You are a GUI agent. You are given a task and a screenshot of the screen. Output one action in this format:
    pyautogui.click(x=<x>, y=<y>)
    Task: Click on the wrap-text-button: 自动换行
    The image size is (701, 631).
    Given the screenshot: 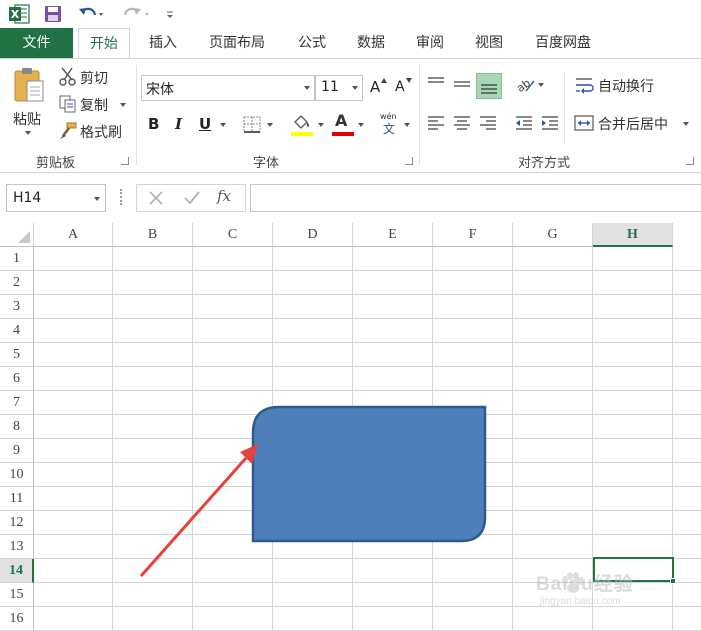 What is the action you would take?
    pyautogui.click(x=620, y=86)
    